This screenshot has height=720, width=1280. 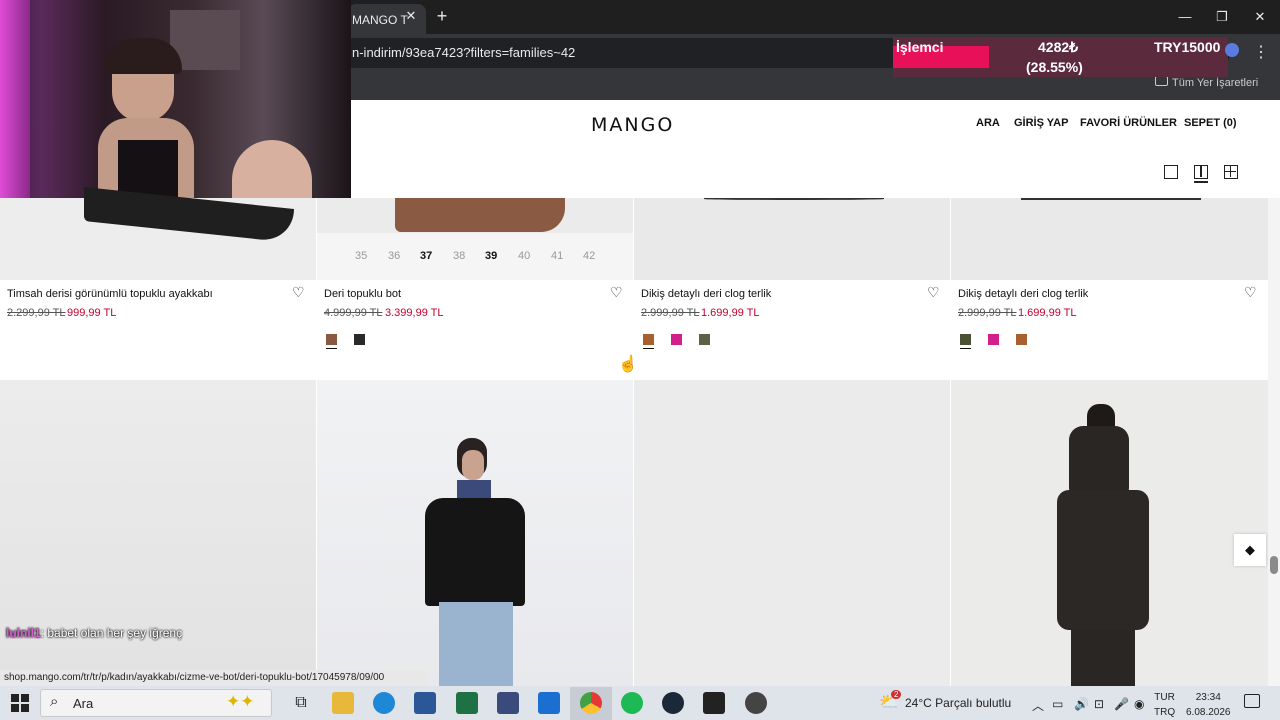 What do you see at coordinates (36, 313) in the screenshot?
I see `old-price: 2.299,99 TL` at bounding box center [36, 313].